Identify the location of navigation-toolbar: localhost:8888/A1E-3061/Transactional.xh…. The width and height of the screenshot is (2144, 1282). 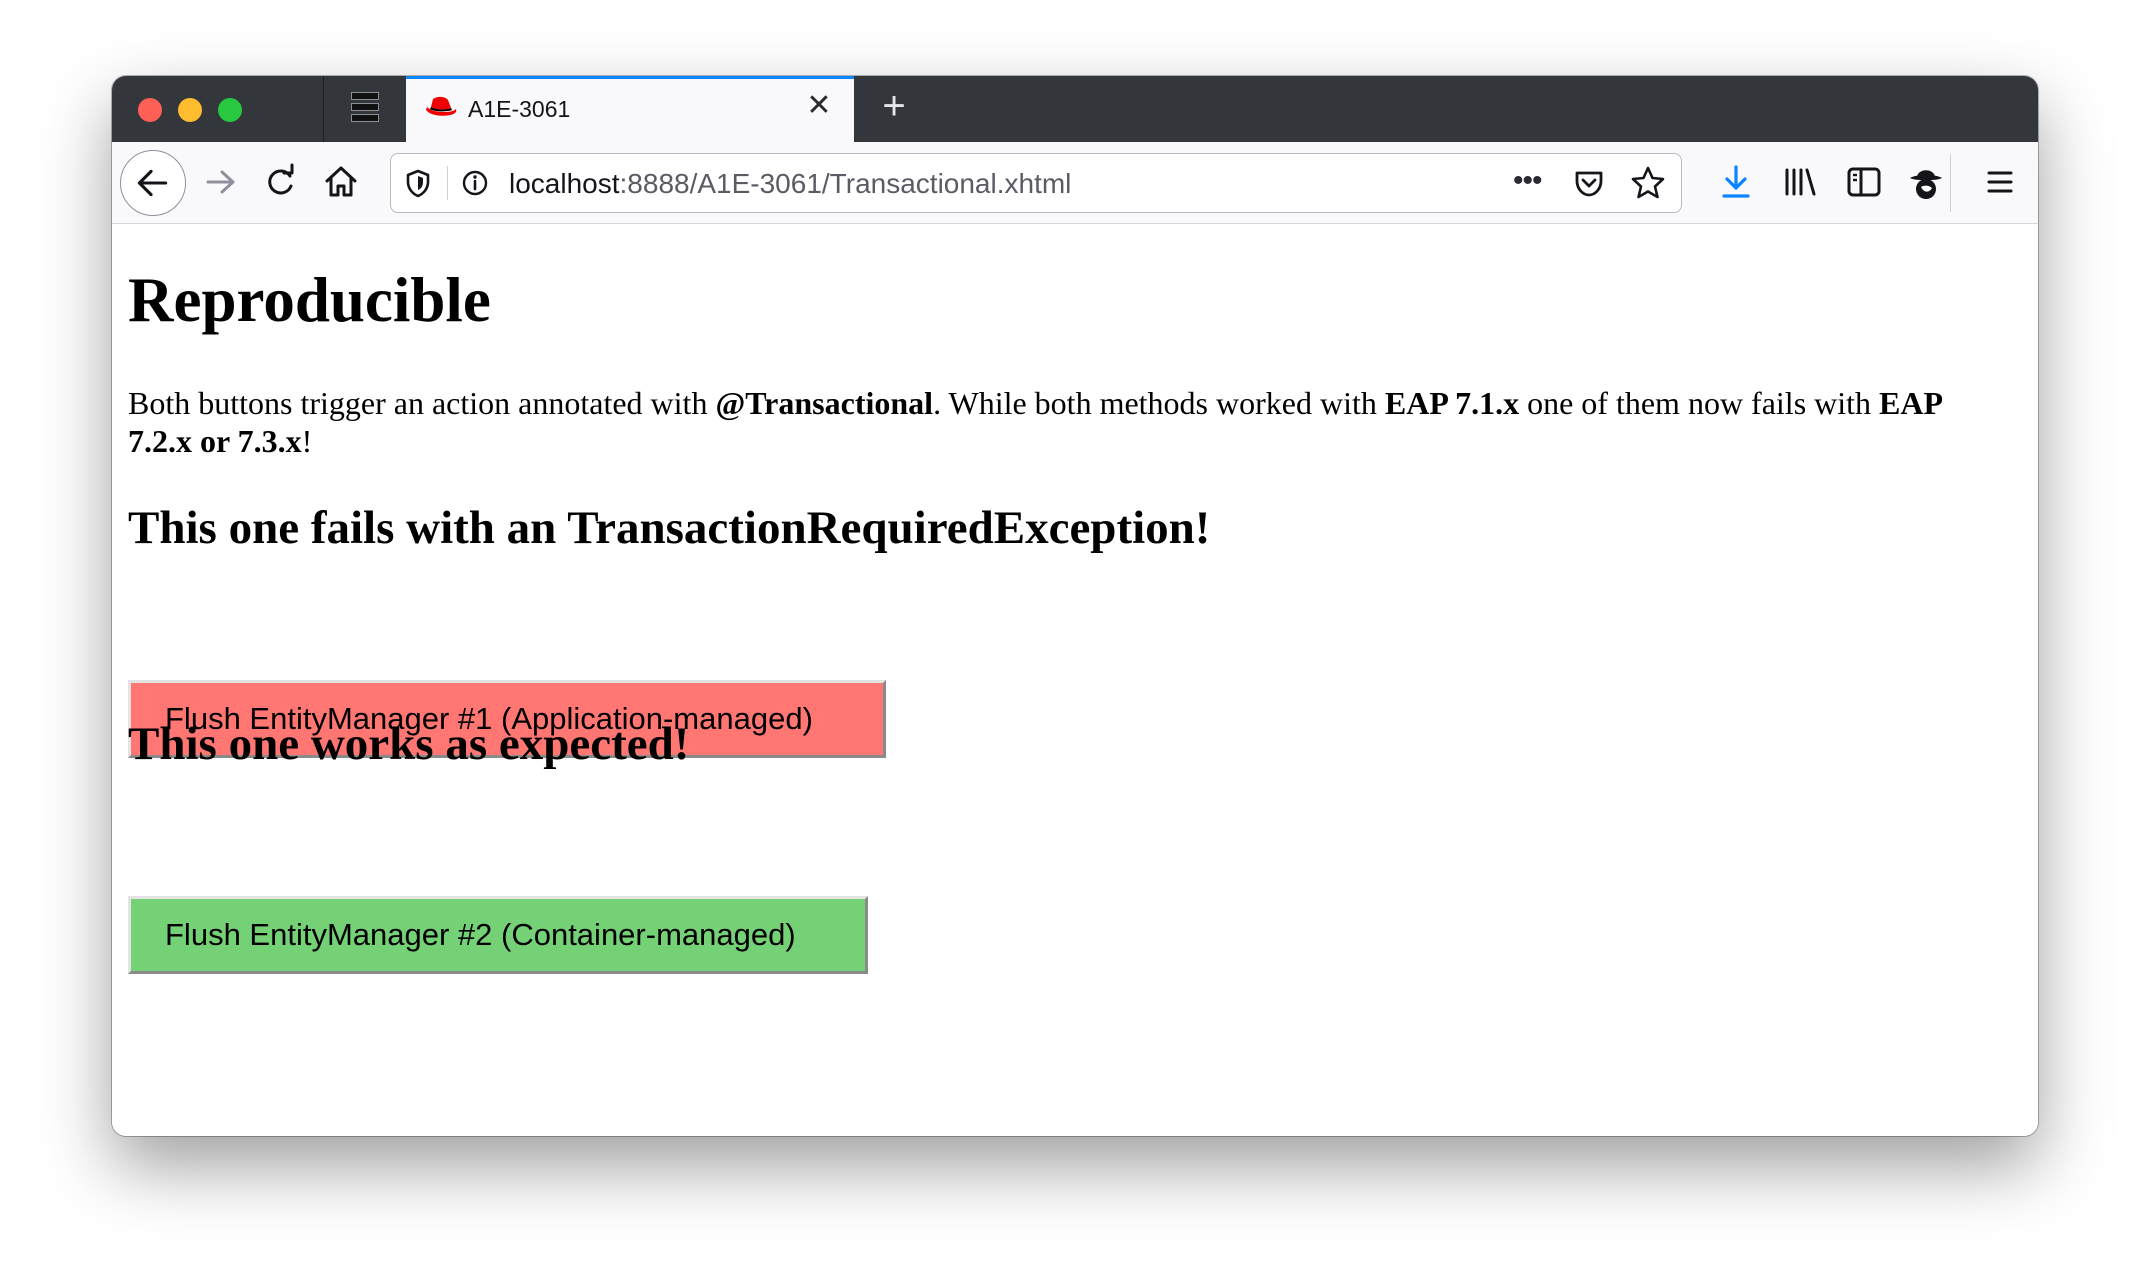
(1075, 183).